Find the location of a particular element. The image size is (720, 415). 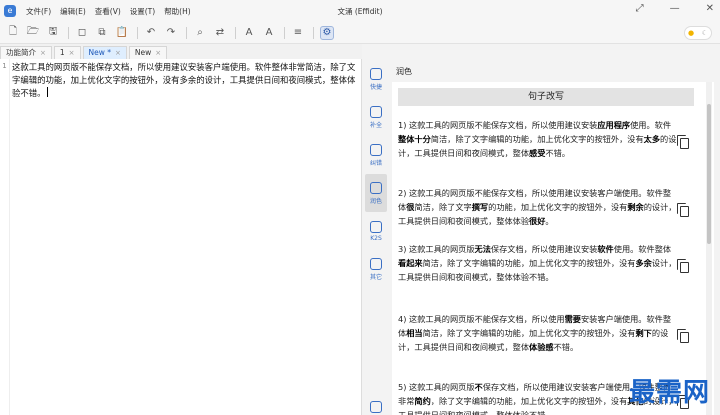

rewritten-word: 应用程序 is located at coordinates (614, 125).